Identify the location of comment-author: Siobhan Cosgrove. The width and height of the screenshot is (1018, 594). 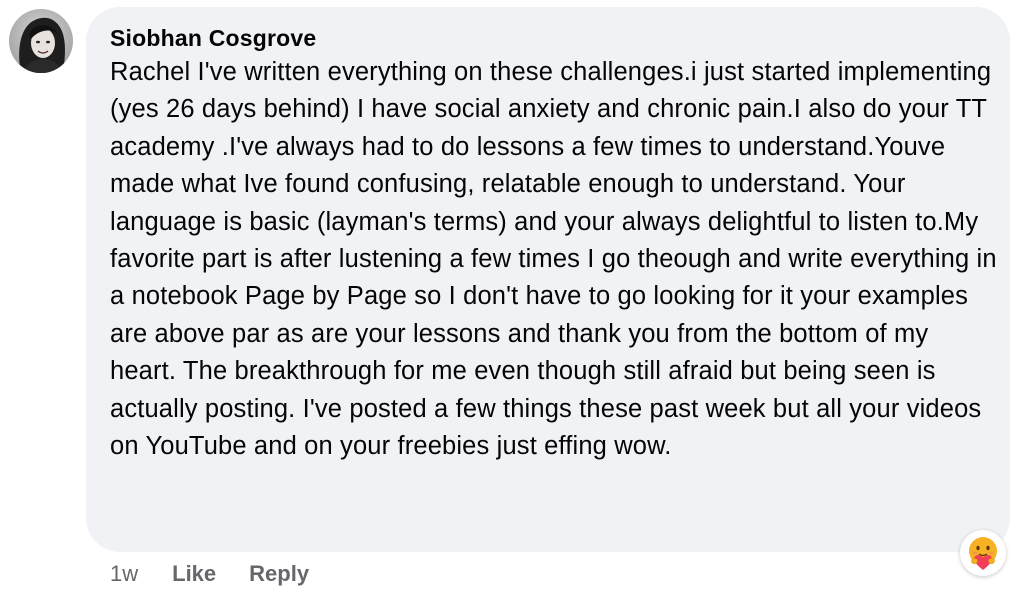
(213, 38).